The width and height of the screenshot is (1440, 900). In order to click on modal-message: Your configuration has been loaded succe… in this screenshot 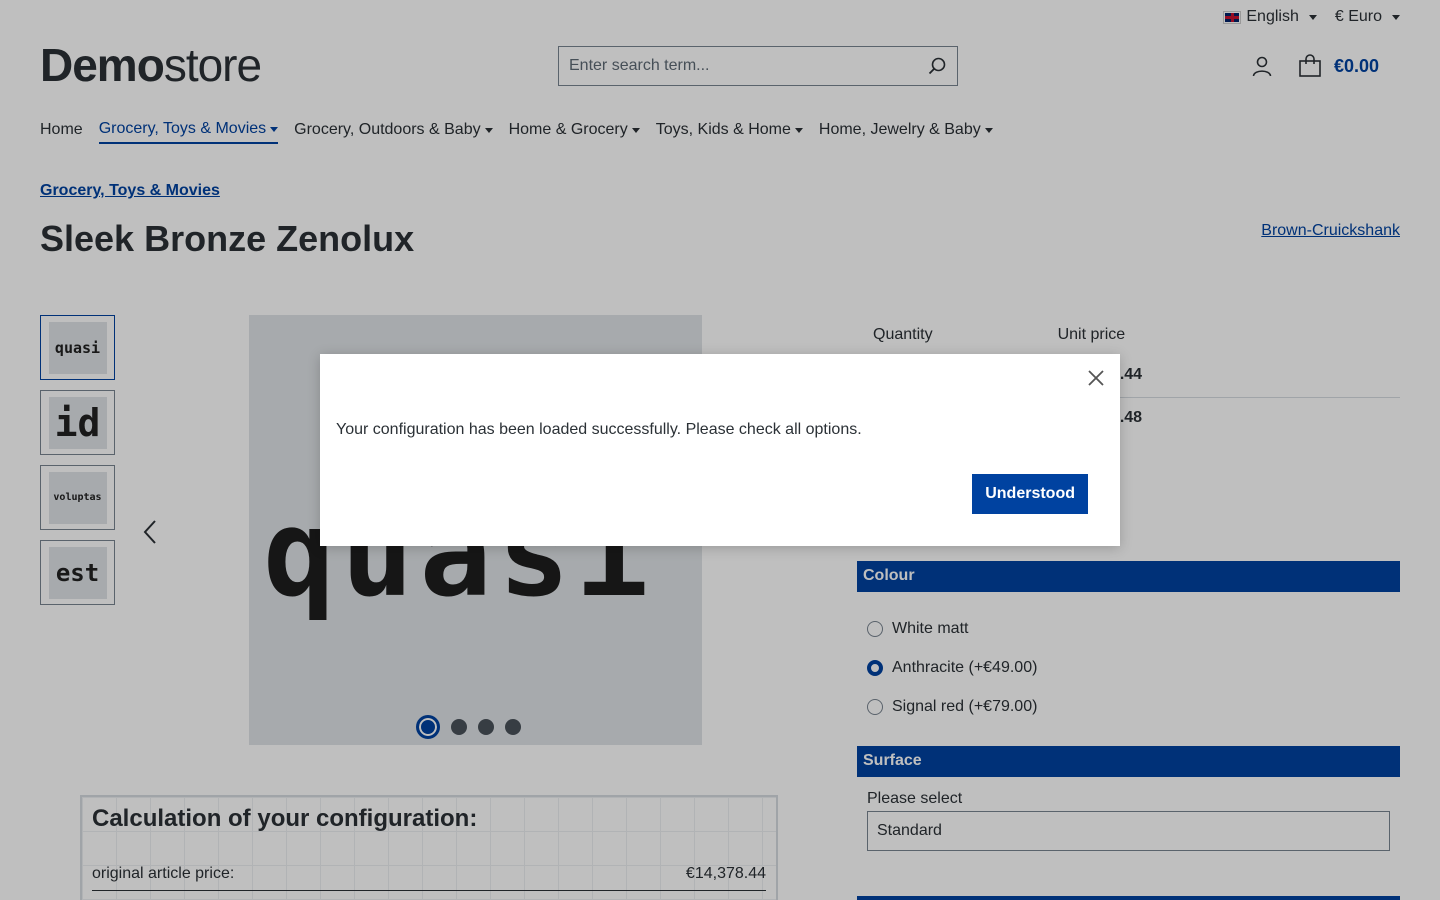, I will do `click(599, 429)`.